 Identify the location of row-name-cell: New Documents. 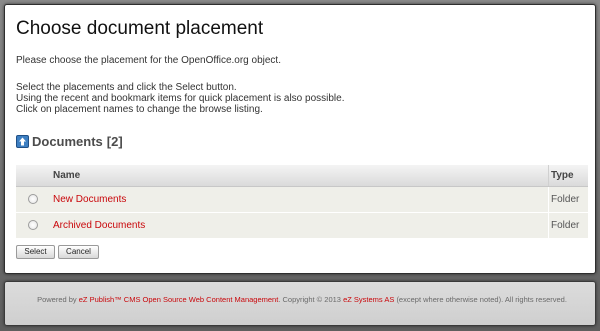
(295, 199).